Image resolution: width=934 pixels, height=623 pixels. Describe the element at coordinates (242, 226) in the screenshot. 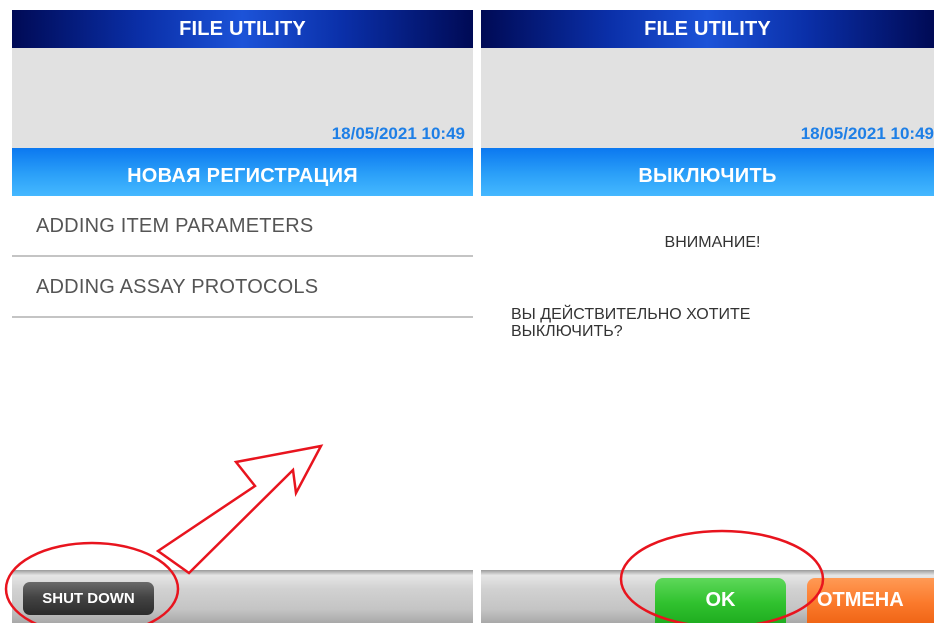

I see `menu-item-adding-item-parameters: ADDING ITEM PARAMETERS` at that location.